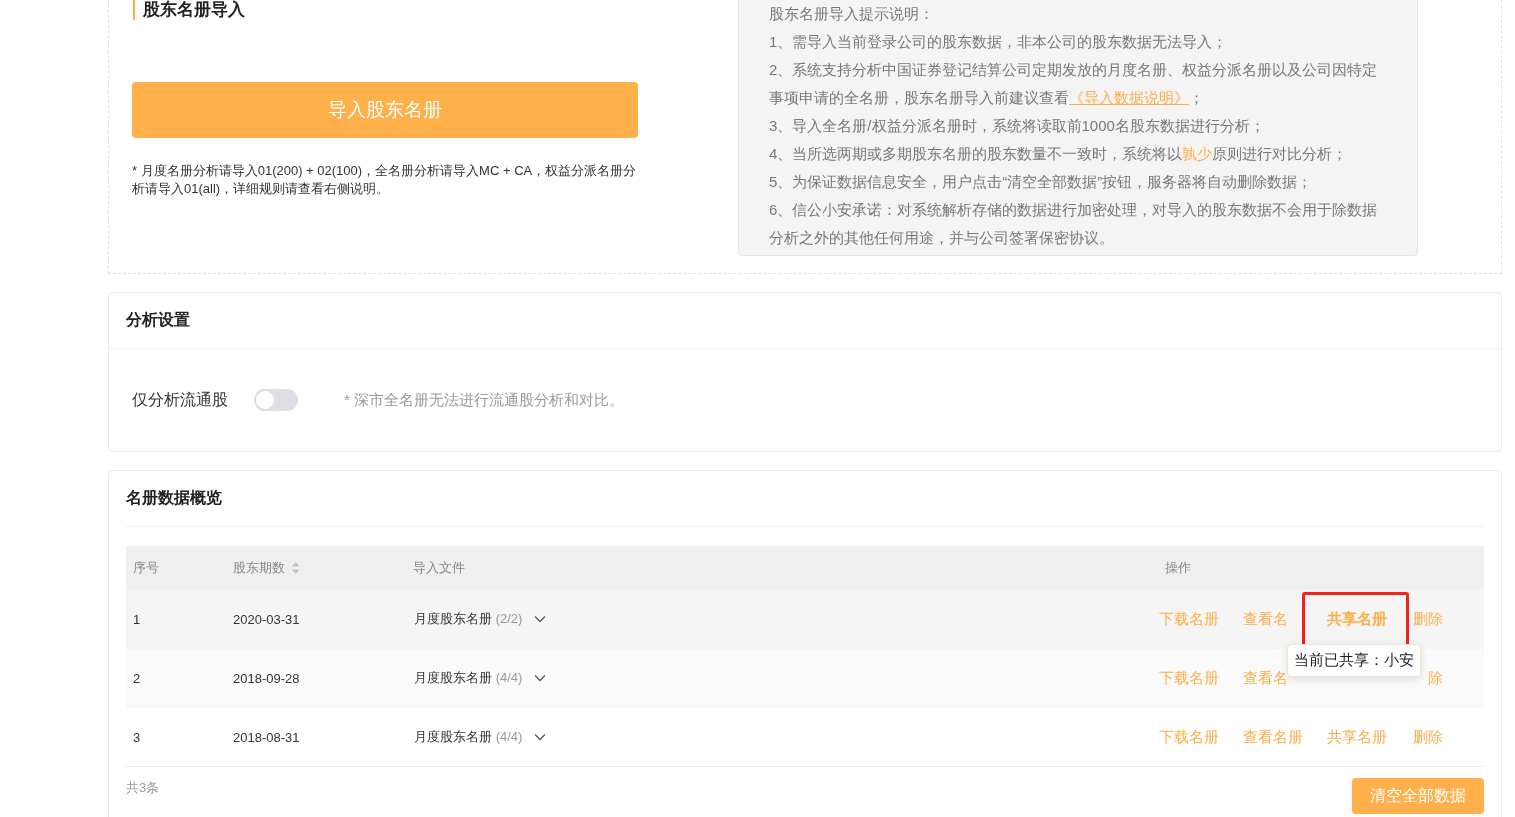 The image size is (1515, 817). What do you see at coordinates (1273, 737) in the screenshot?
I see `action-link: 查看名册` at bounding box center [1273, 737].